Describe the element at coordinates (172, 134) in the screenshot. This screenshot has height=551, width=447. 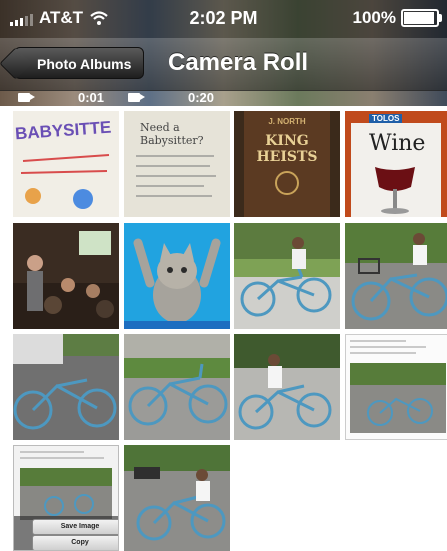
I see `photo-text: Need a Babysitter?` at that location.